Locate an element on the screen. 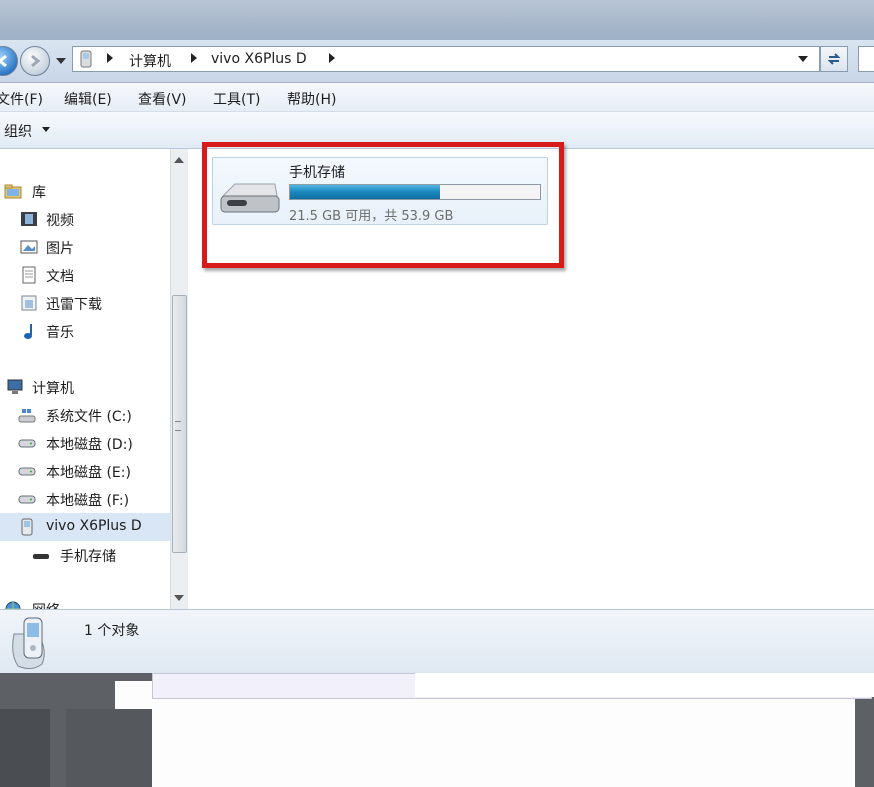 The width and height of the screenshot is (874, 787). background-strip is located at coordinates (644, 685).